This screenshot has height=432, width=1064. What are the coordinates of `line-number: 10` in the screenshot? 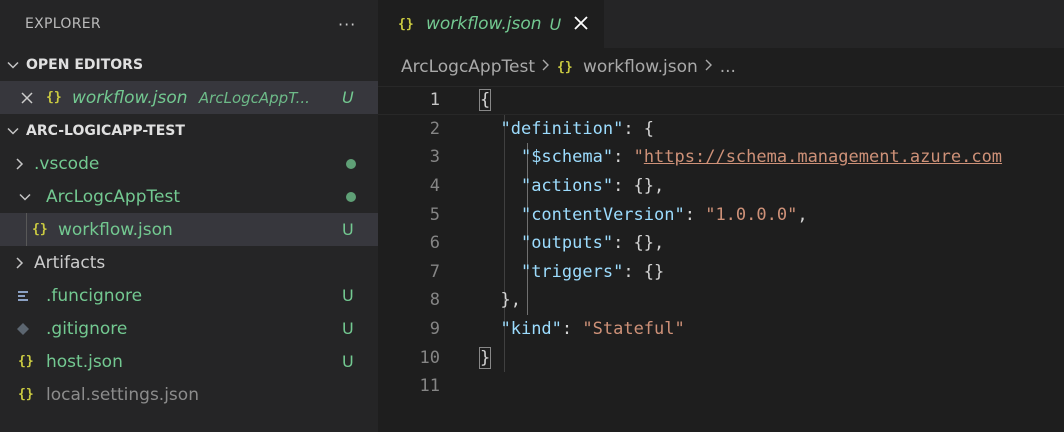 It's located at (429, 357).